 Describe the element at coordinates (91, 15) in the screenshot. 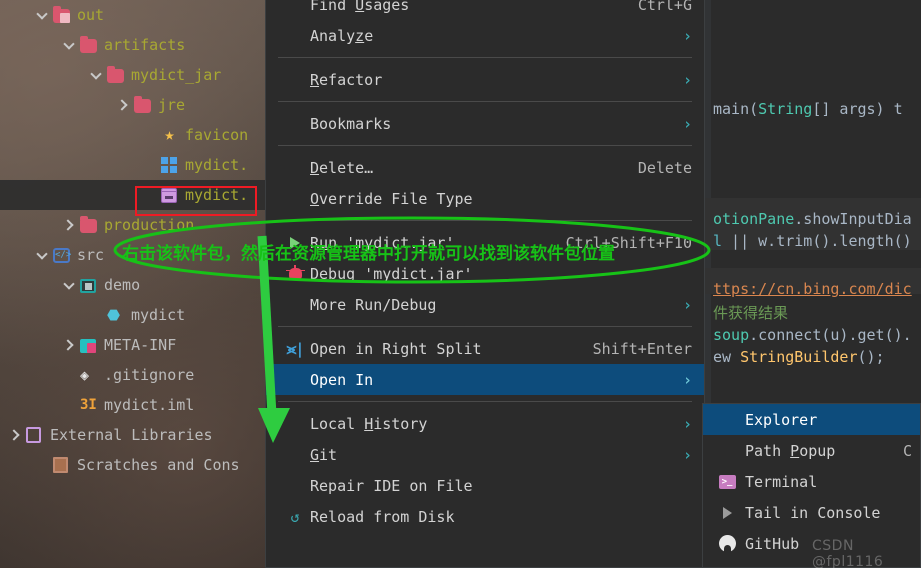

I see `tree-item-label: out` at that location.